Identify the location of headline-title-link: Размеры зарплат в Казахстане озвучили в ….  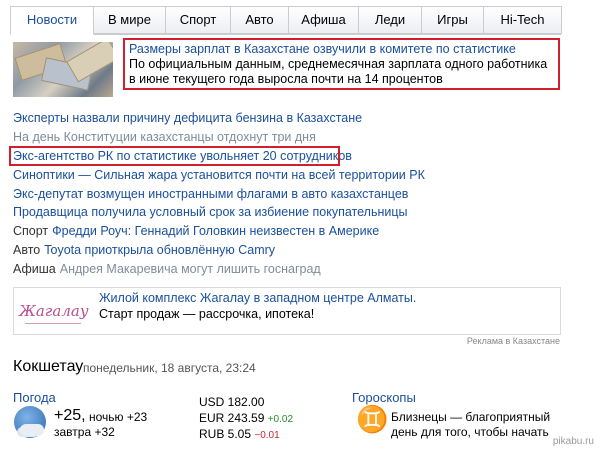
(341, 49).